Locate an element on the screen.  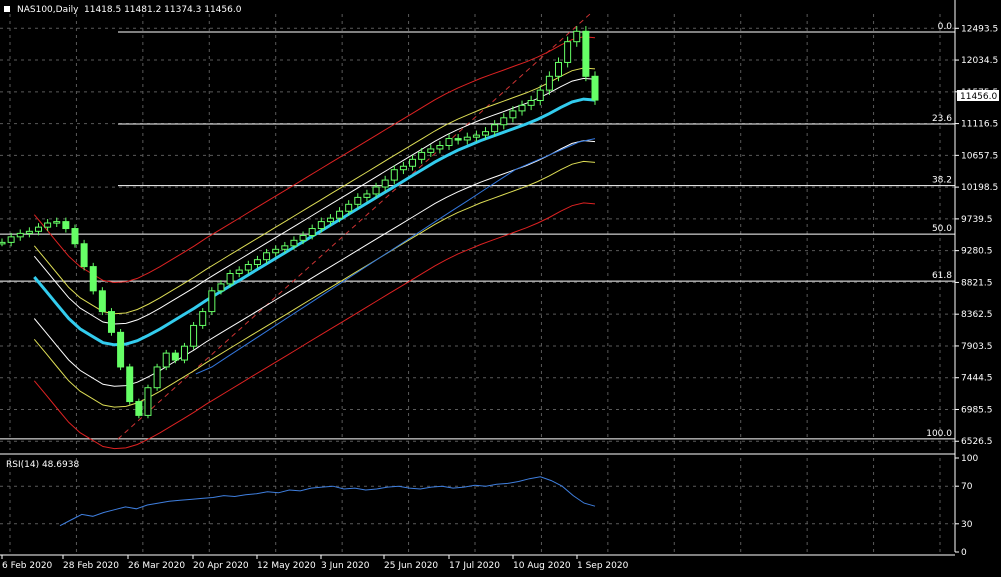
price-tick-label: 12493.5 is located at coordinates (979, 29).